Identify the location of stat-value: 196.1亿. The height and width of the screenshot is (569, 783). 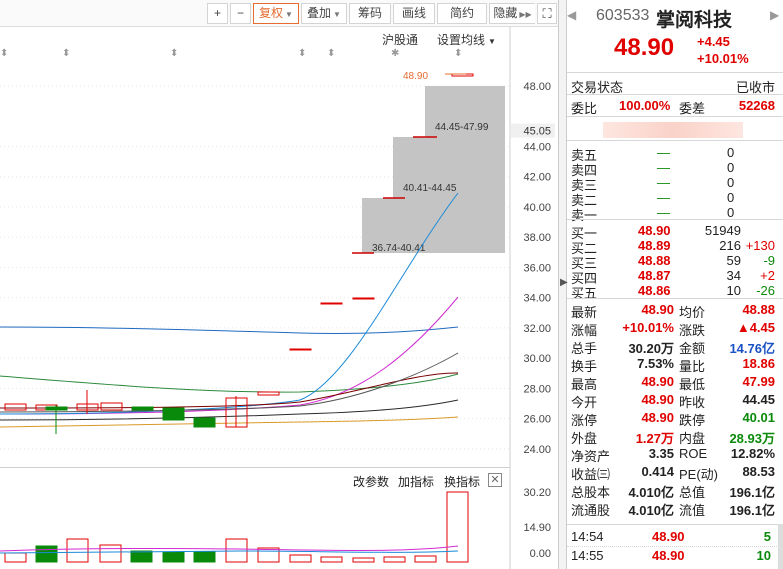
(752, 510).